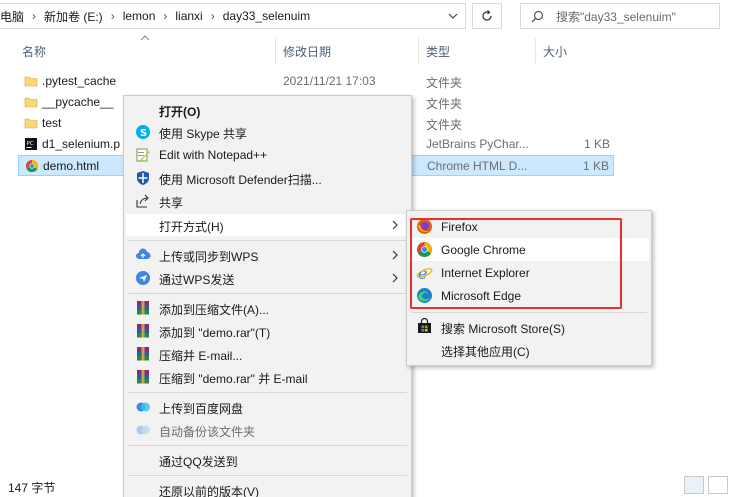  Describe the element at coordinates (438, 51) in the screenshot. I see `column-header-type-label: 类型` at that location.